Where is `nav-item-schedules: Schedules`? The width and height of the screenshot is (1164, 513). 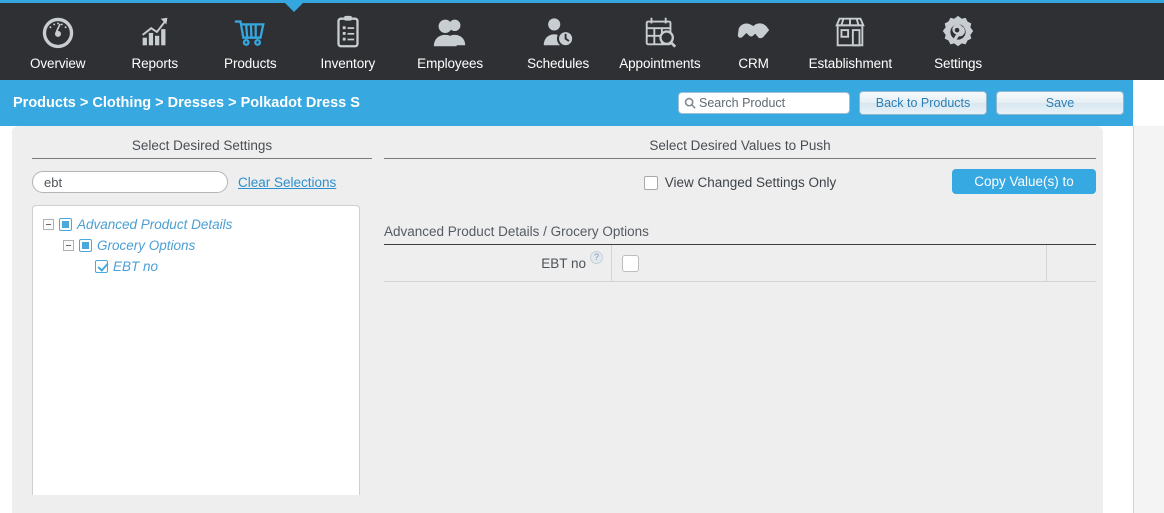 nav-item-schedules: Schedules is located at coordinates (558, 40).